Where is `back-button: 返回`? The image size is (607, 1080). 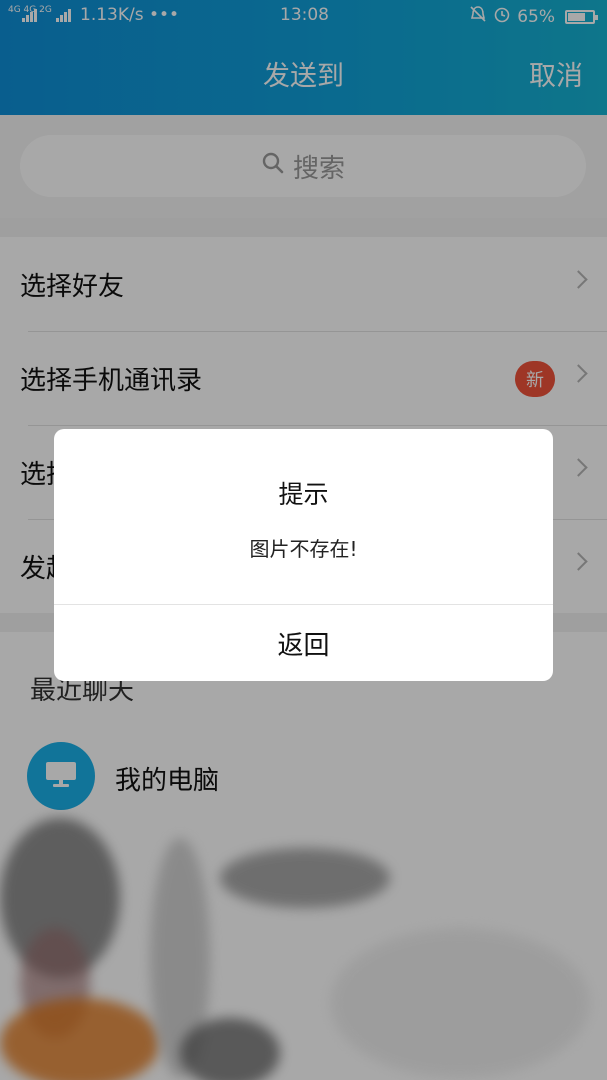 back-button: 返回 is located at coordinates (303, 643).